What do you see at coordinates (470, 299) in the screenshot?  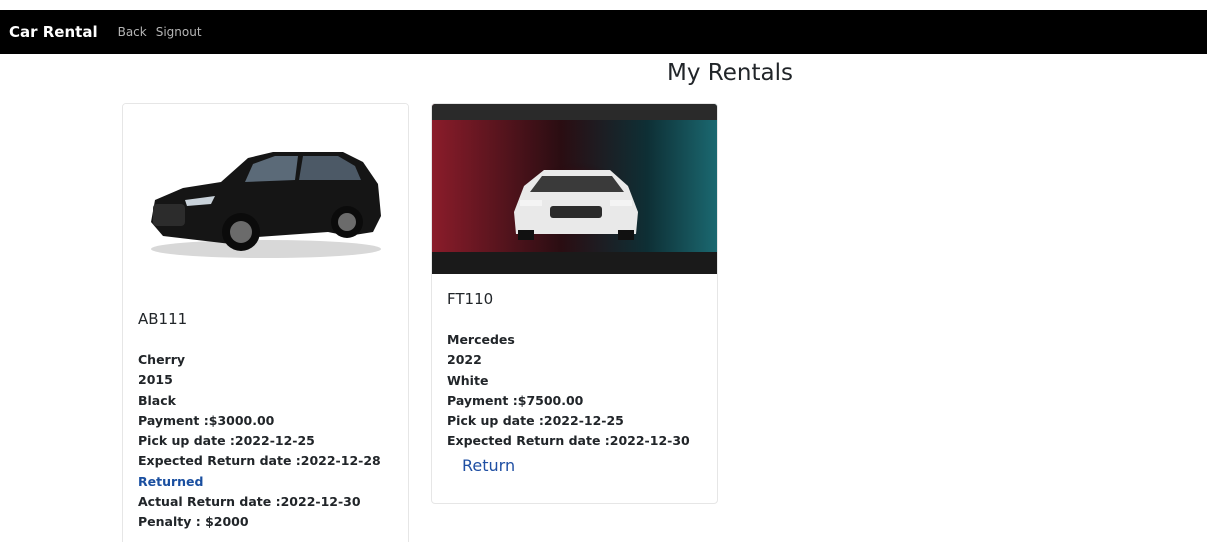 I see `car-plate: FT110` at bounding box center [470, 299].